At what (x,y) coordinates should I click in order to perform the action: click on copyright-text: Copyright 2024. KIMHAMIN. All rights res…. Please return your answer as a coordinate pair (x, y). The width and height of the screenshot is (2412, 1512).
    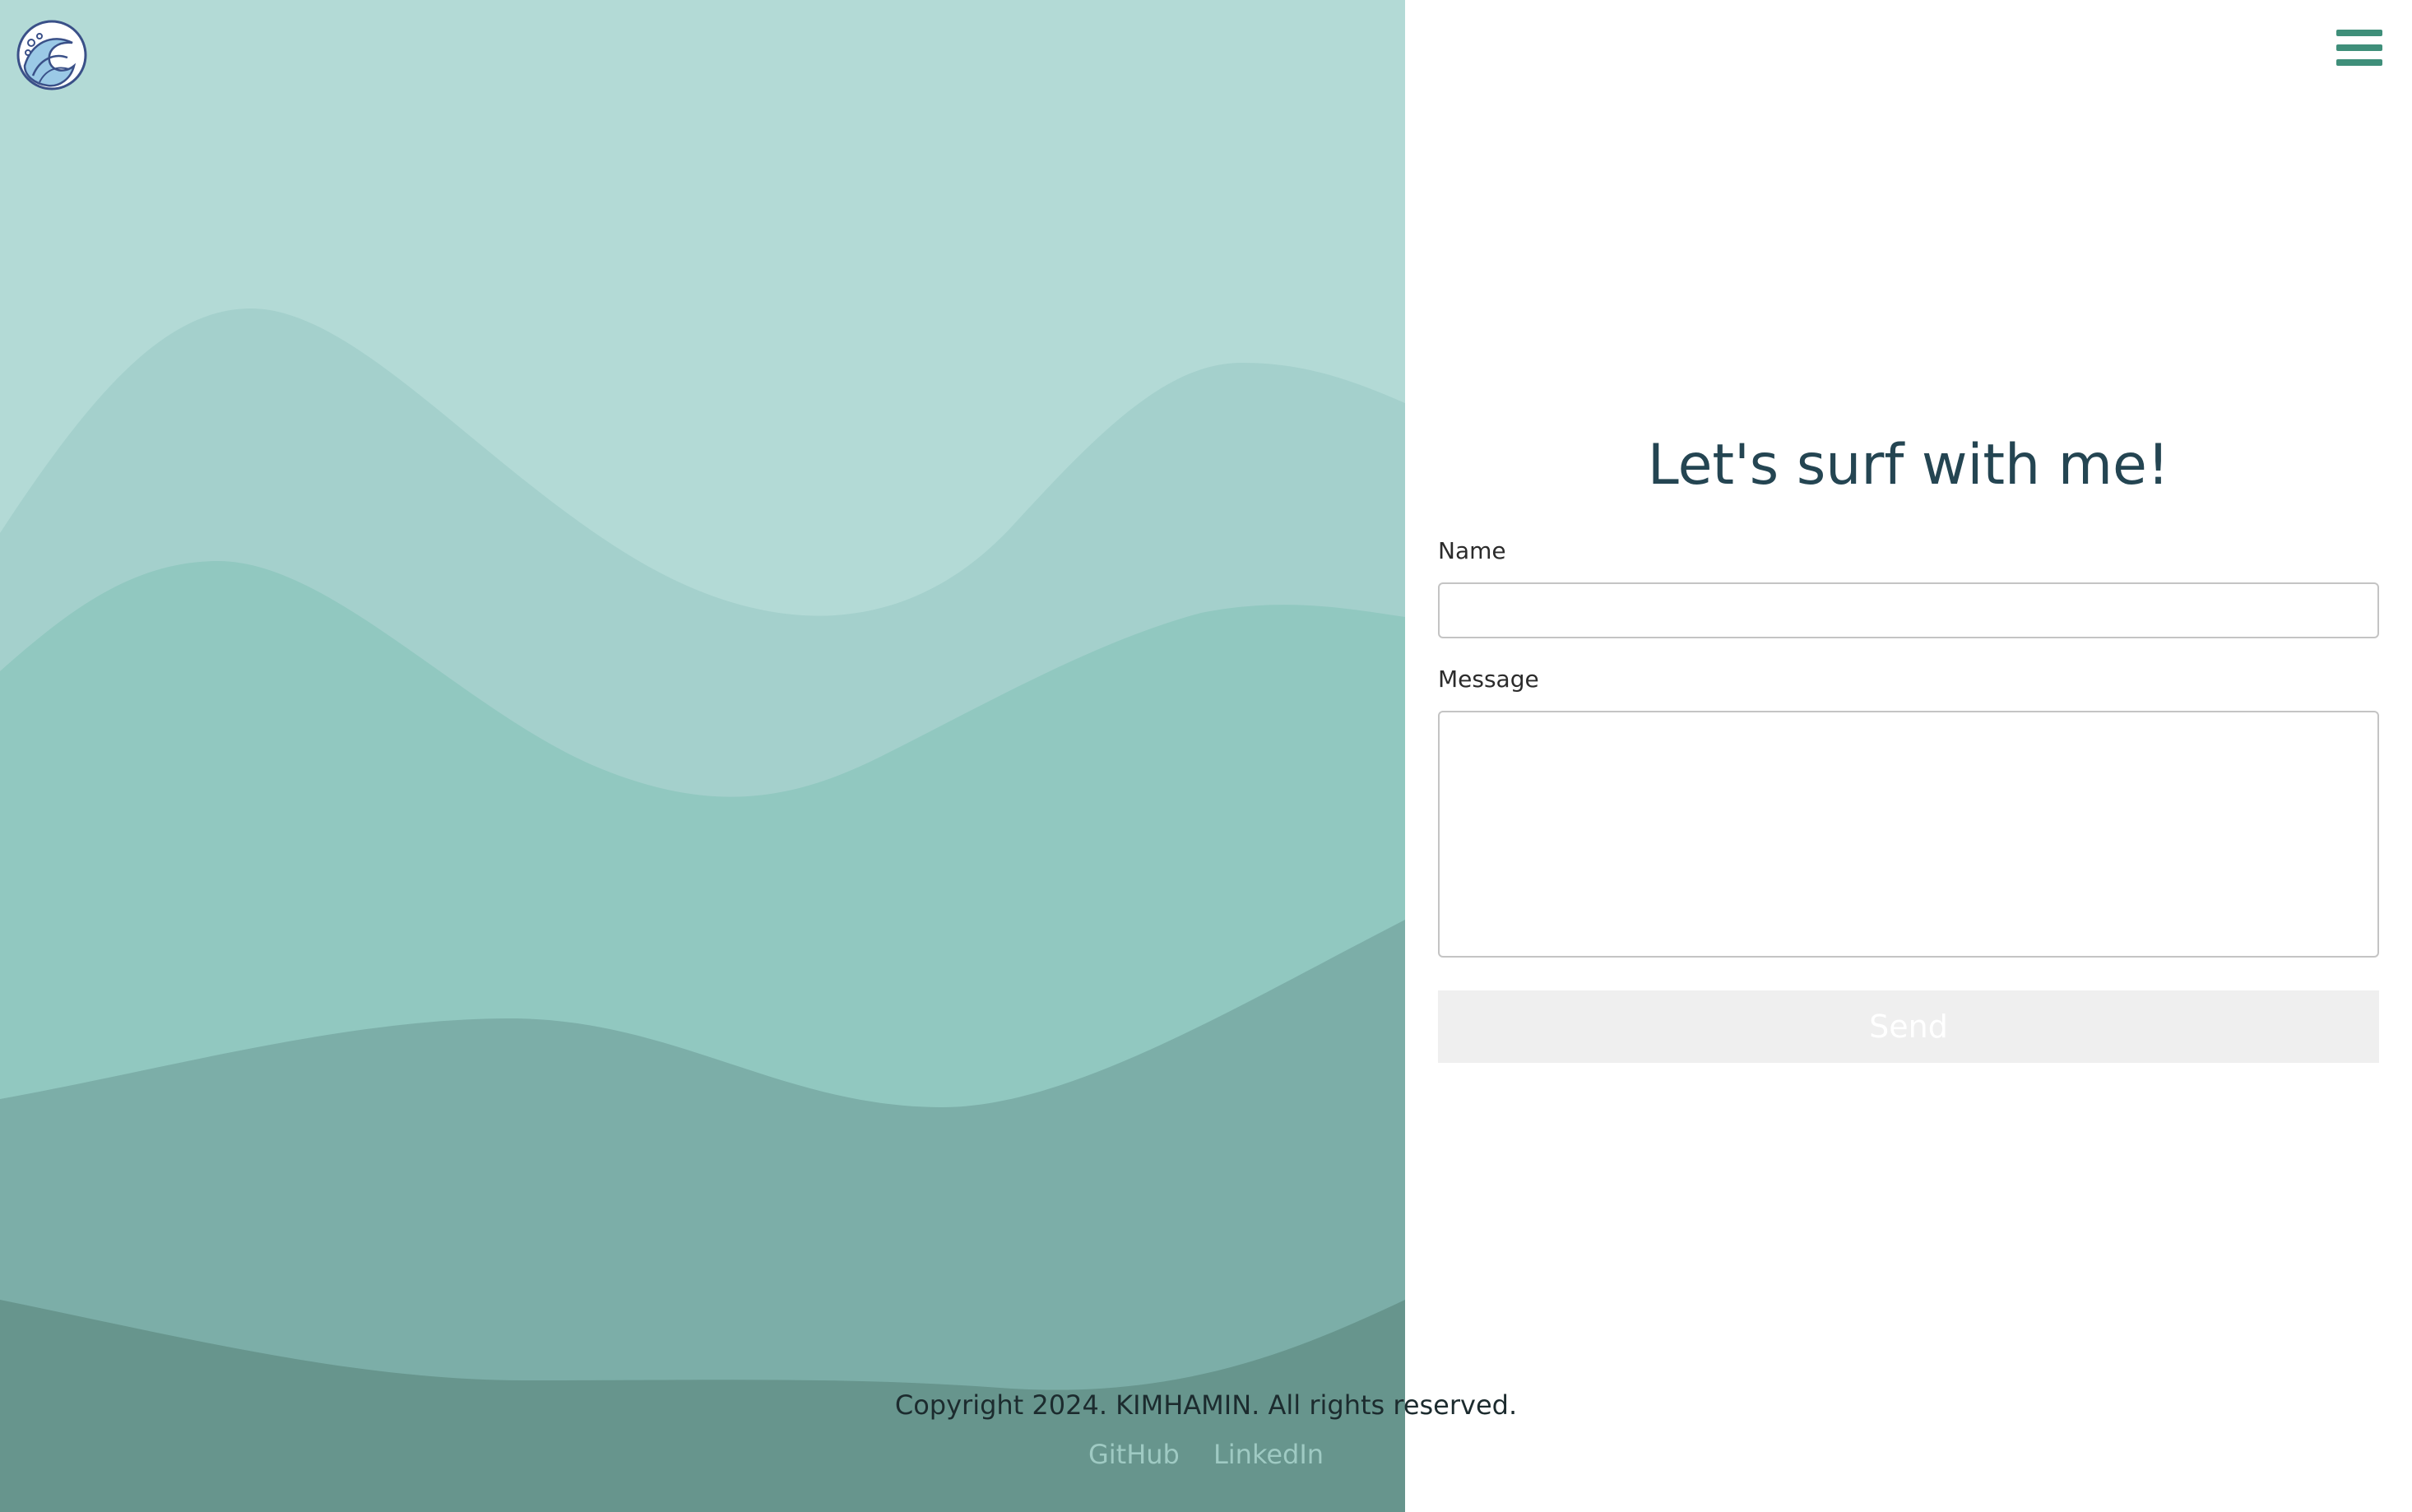
    Looking at the image, I should click on (1206, 1405).